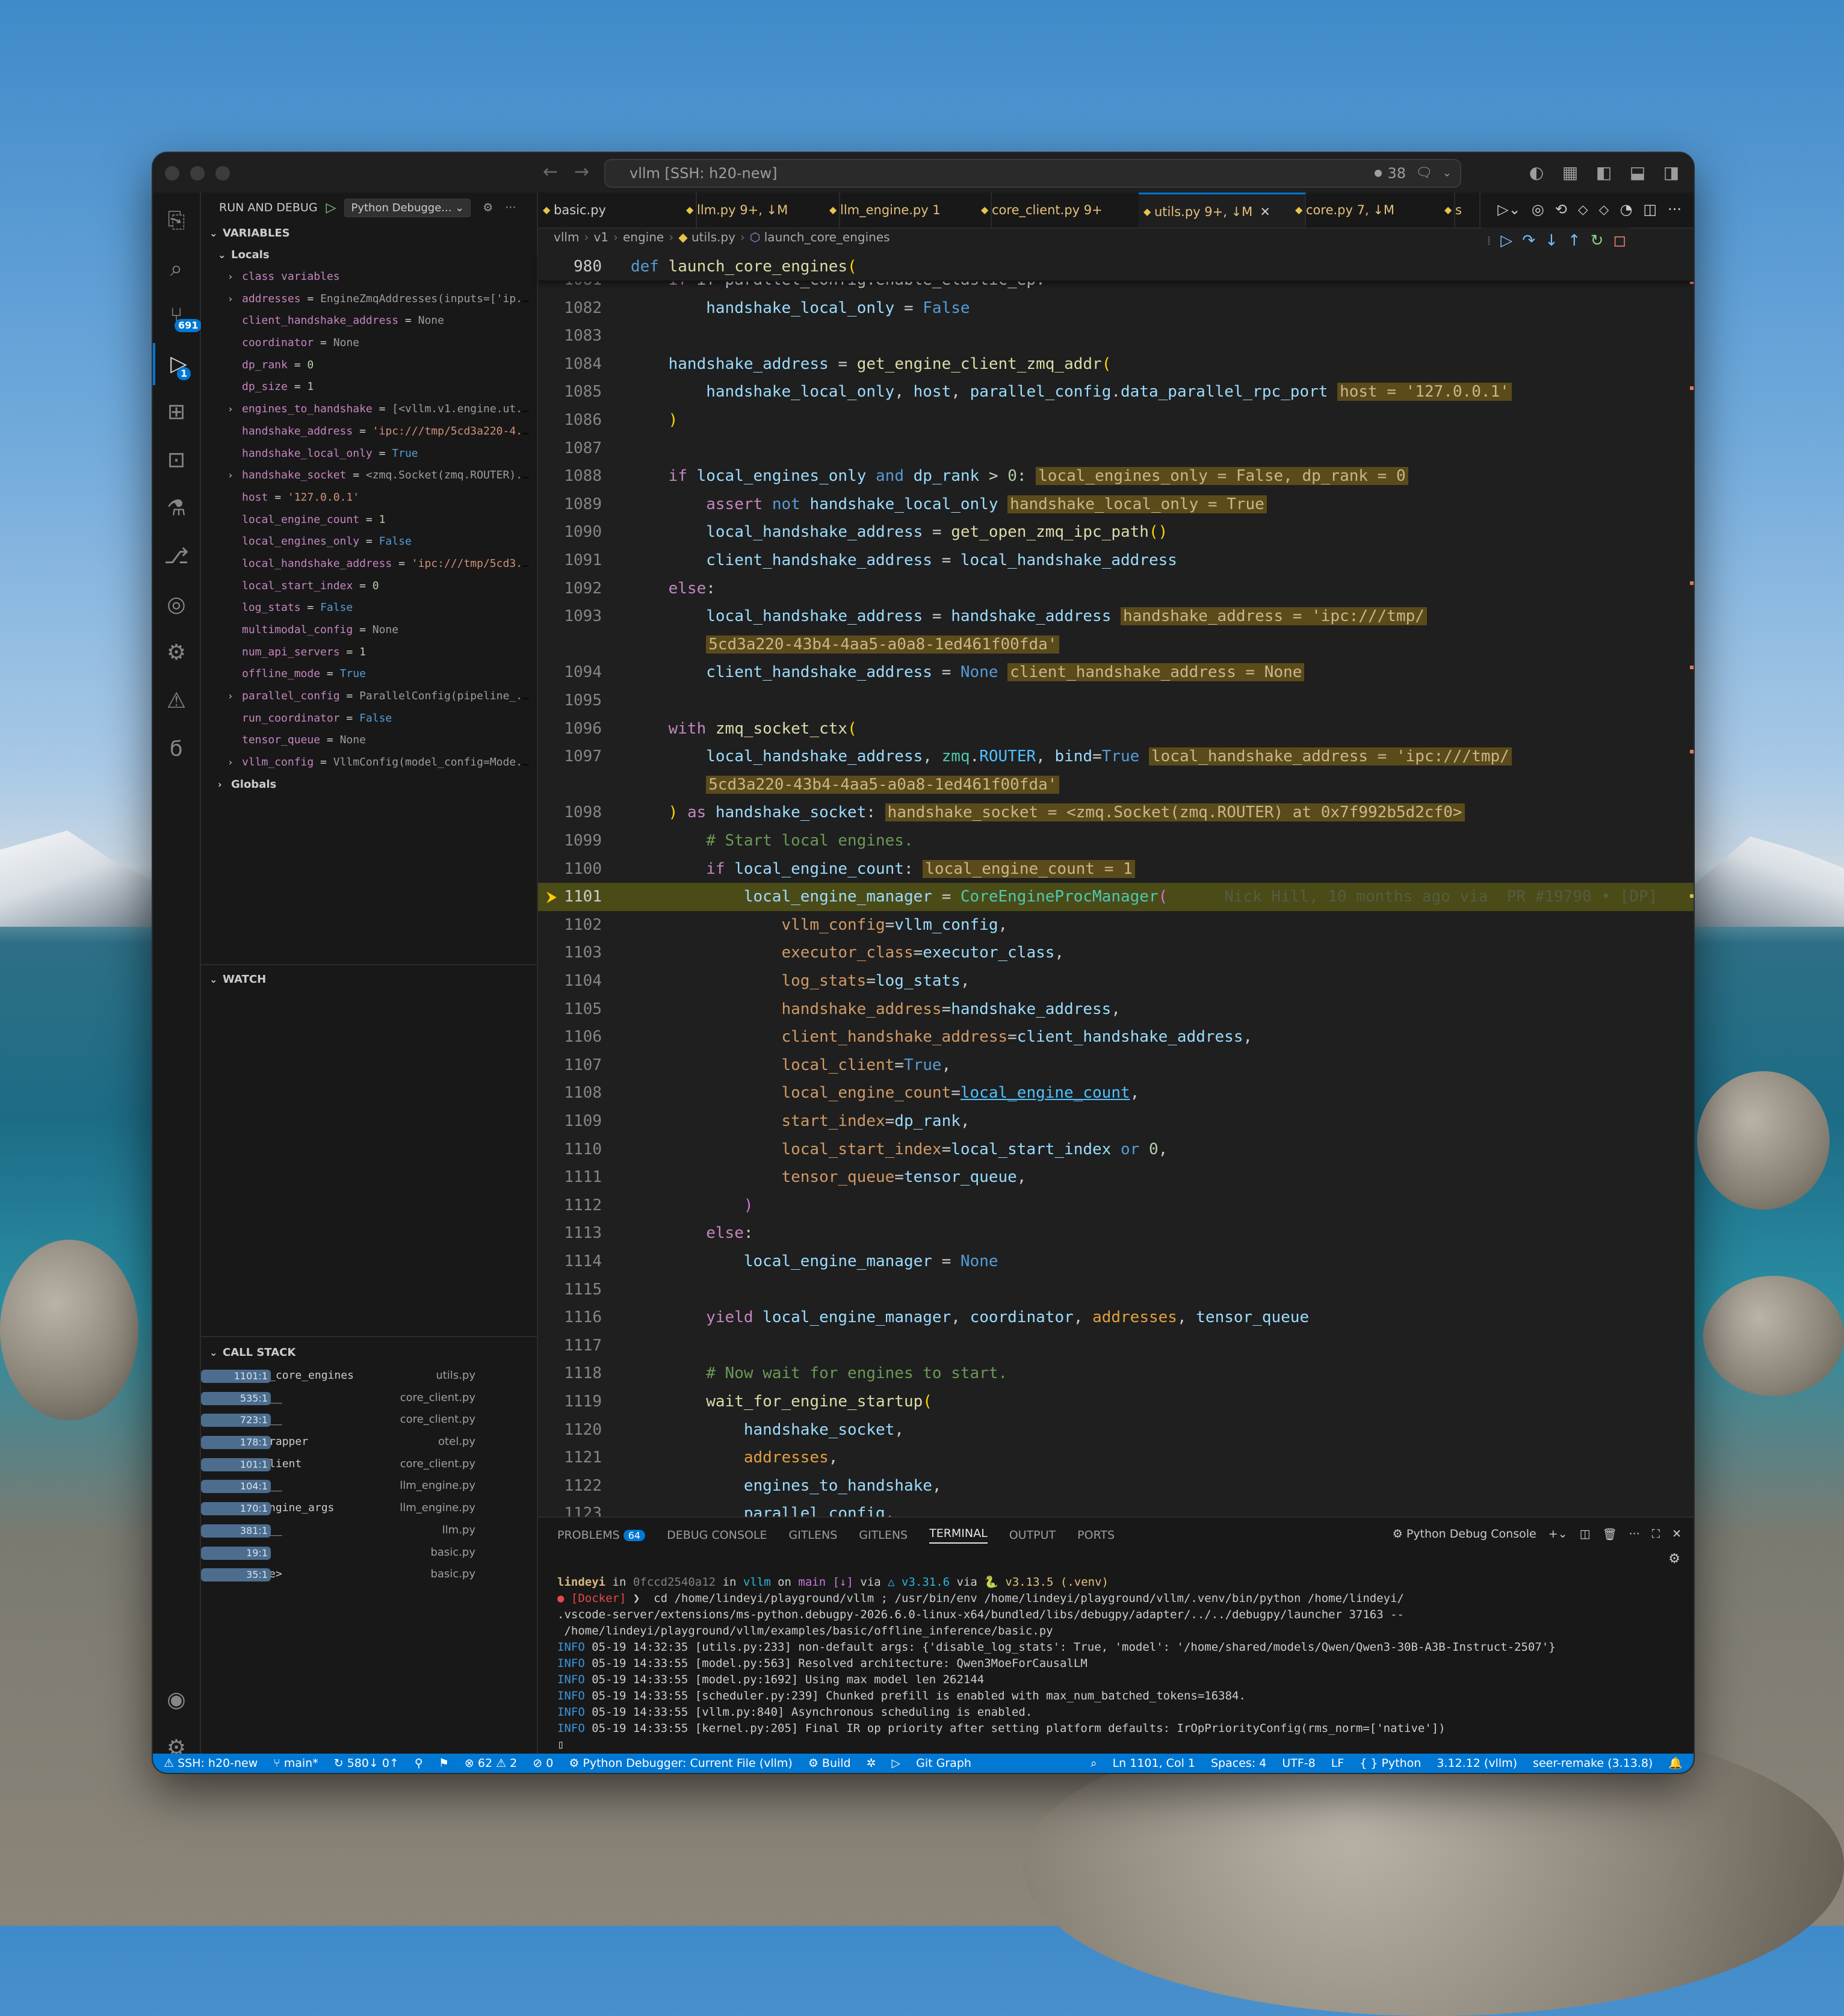 This screenshot has width=1844, height=2016. I want to click on tab-gitlens: GITLENS, so click(813, 1536).